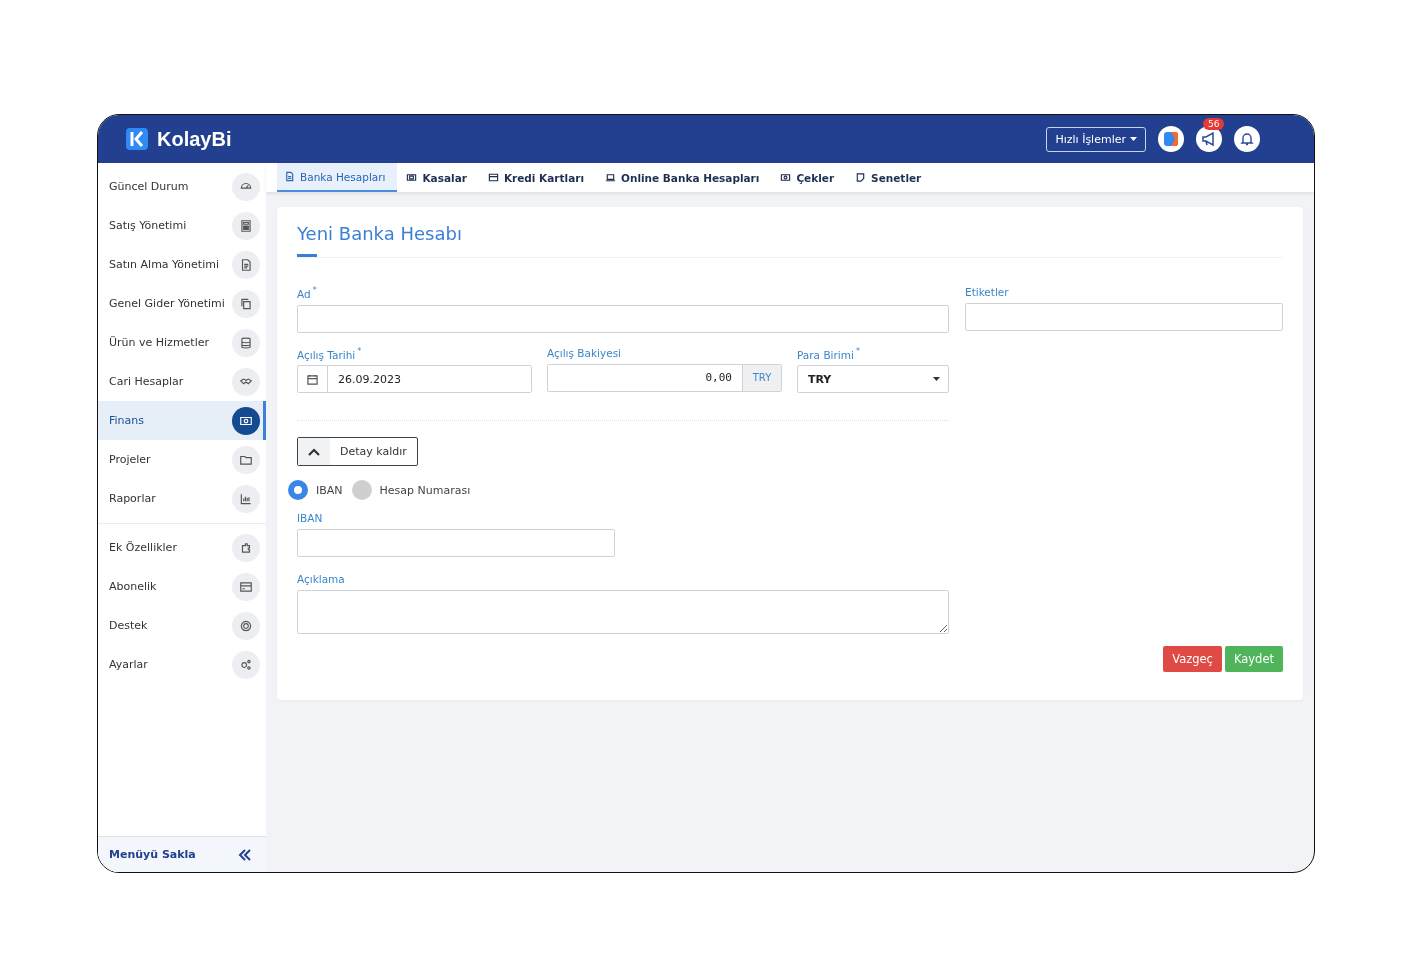 This screenshot has height=960, width=1412. I want to click on title-accent, so click(307, 255).